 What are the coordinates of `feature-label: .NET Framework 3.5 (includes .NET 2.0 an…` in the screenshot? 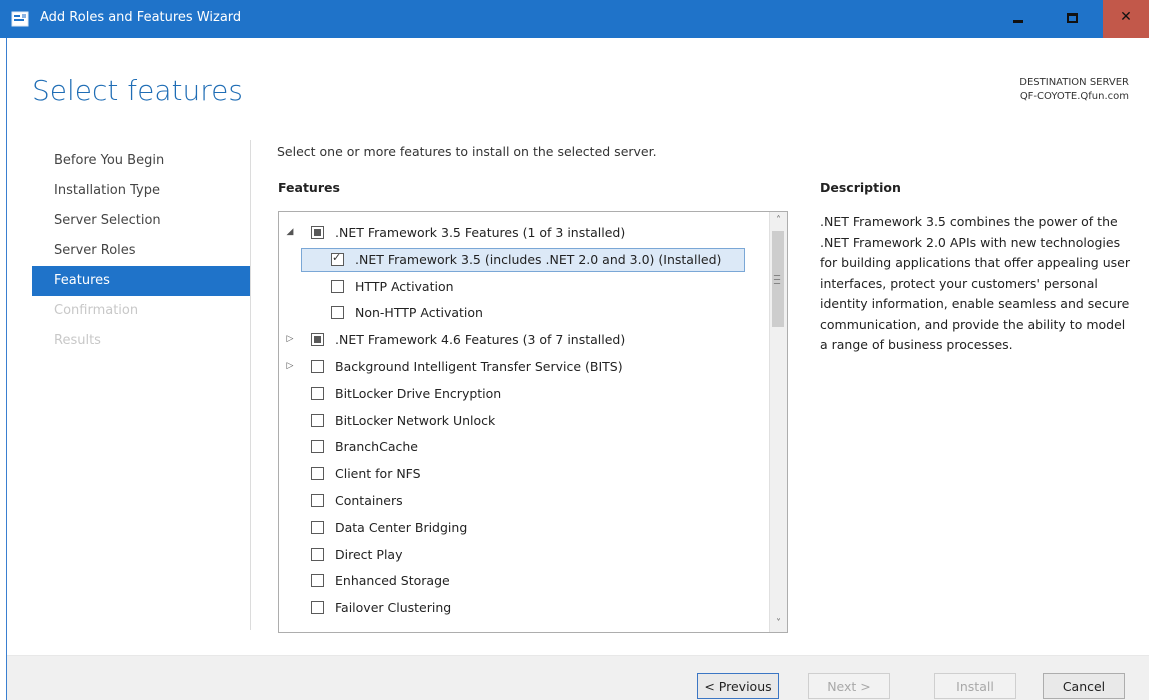 It's located at (538, 259).